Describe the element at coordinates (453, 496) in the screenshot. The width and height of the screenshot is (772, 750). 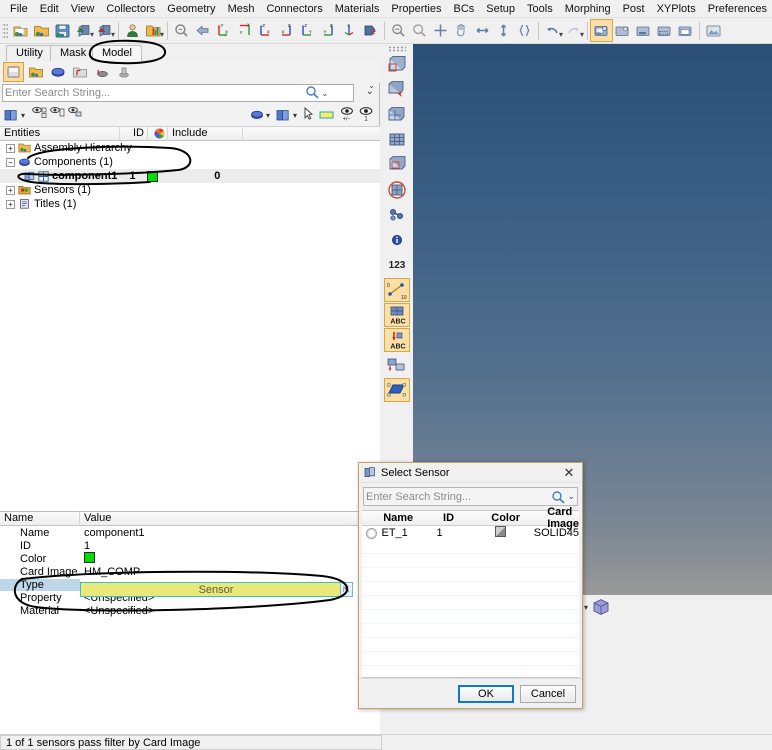
I see `dialog-search-input` at that location.